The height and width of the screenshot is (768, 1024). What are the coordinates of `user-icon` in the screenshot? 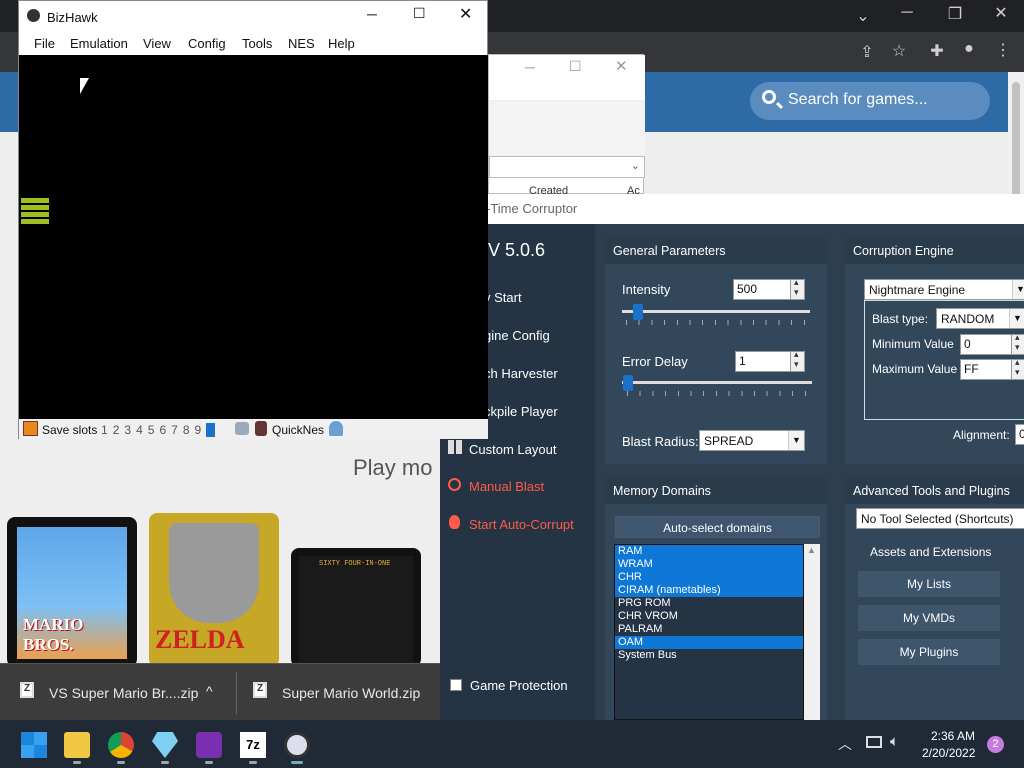 It's located at (336, 428).